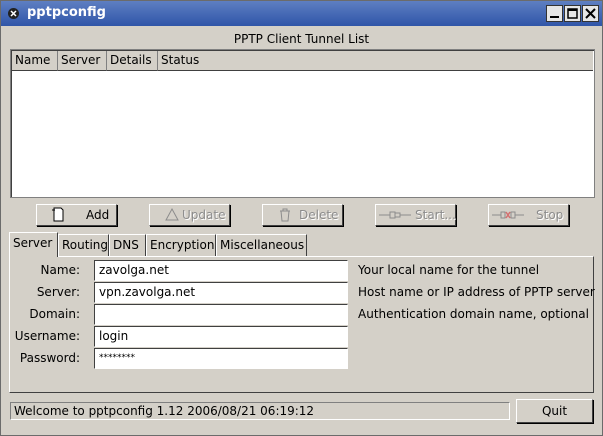 The width and height of the screenshot is (603, 436). Describe the element at coordinates (47, 336) in the screenshot. I see `username-label: Username:` at that location.